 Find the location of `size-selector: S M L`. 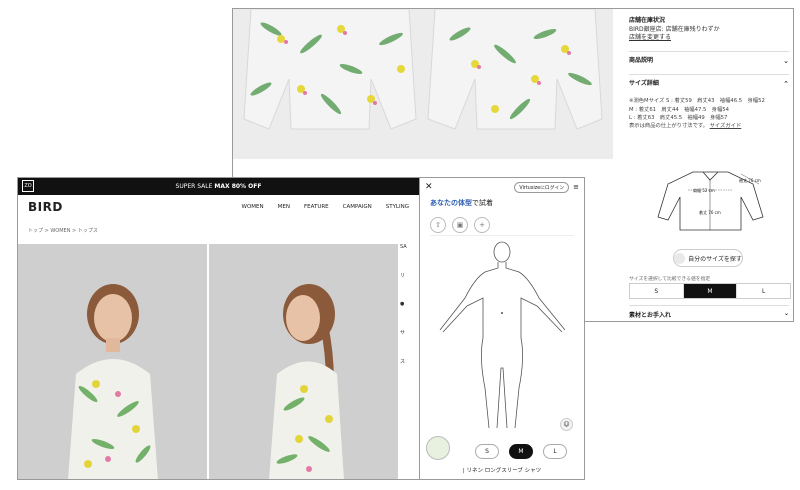

size-selector: S M L is located at coordinates (710, 291).